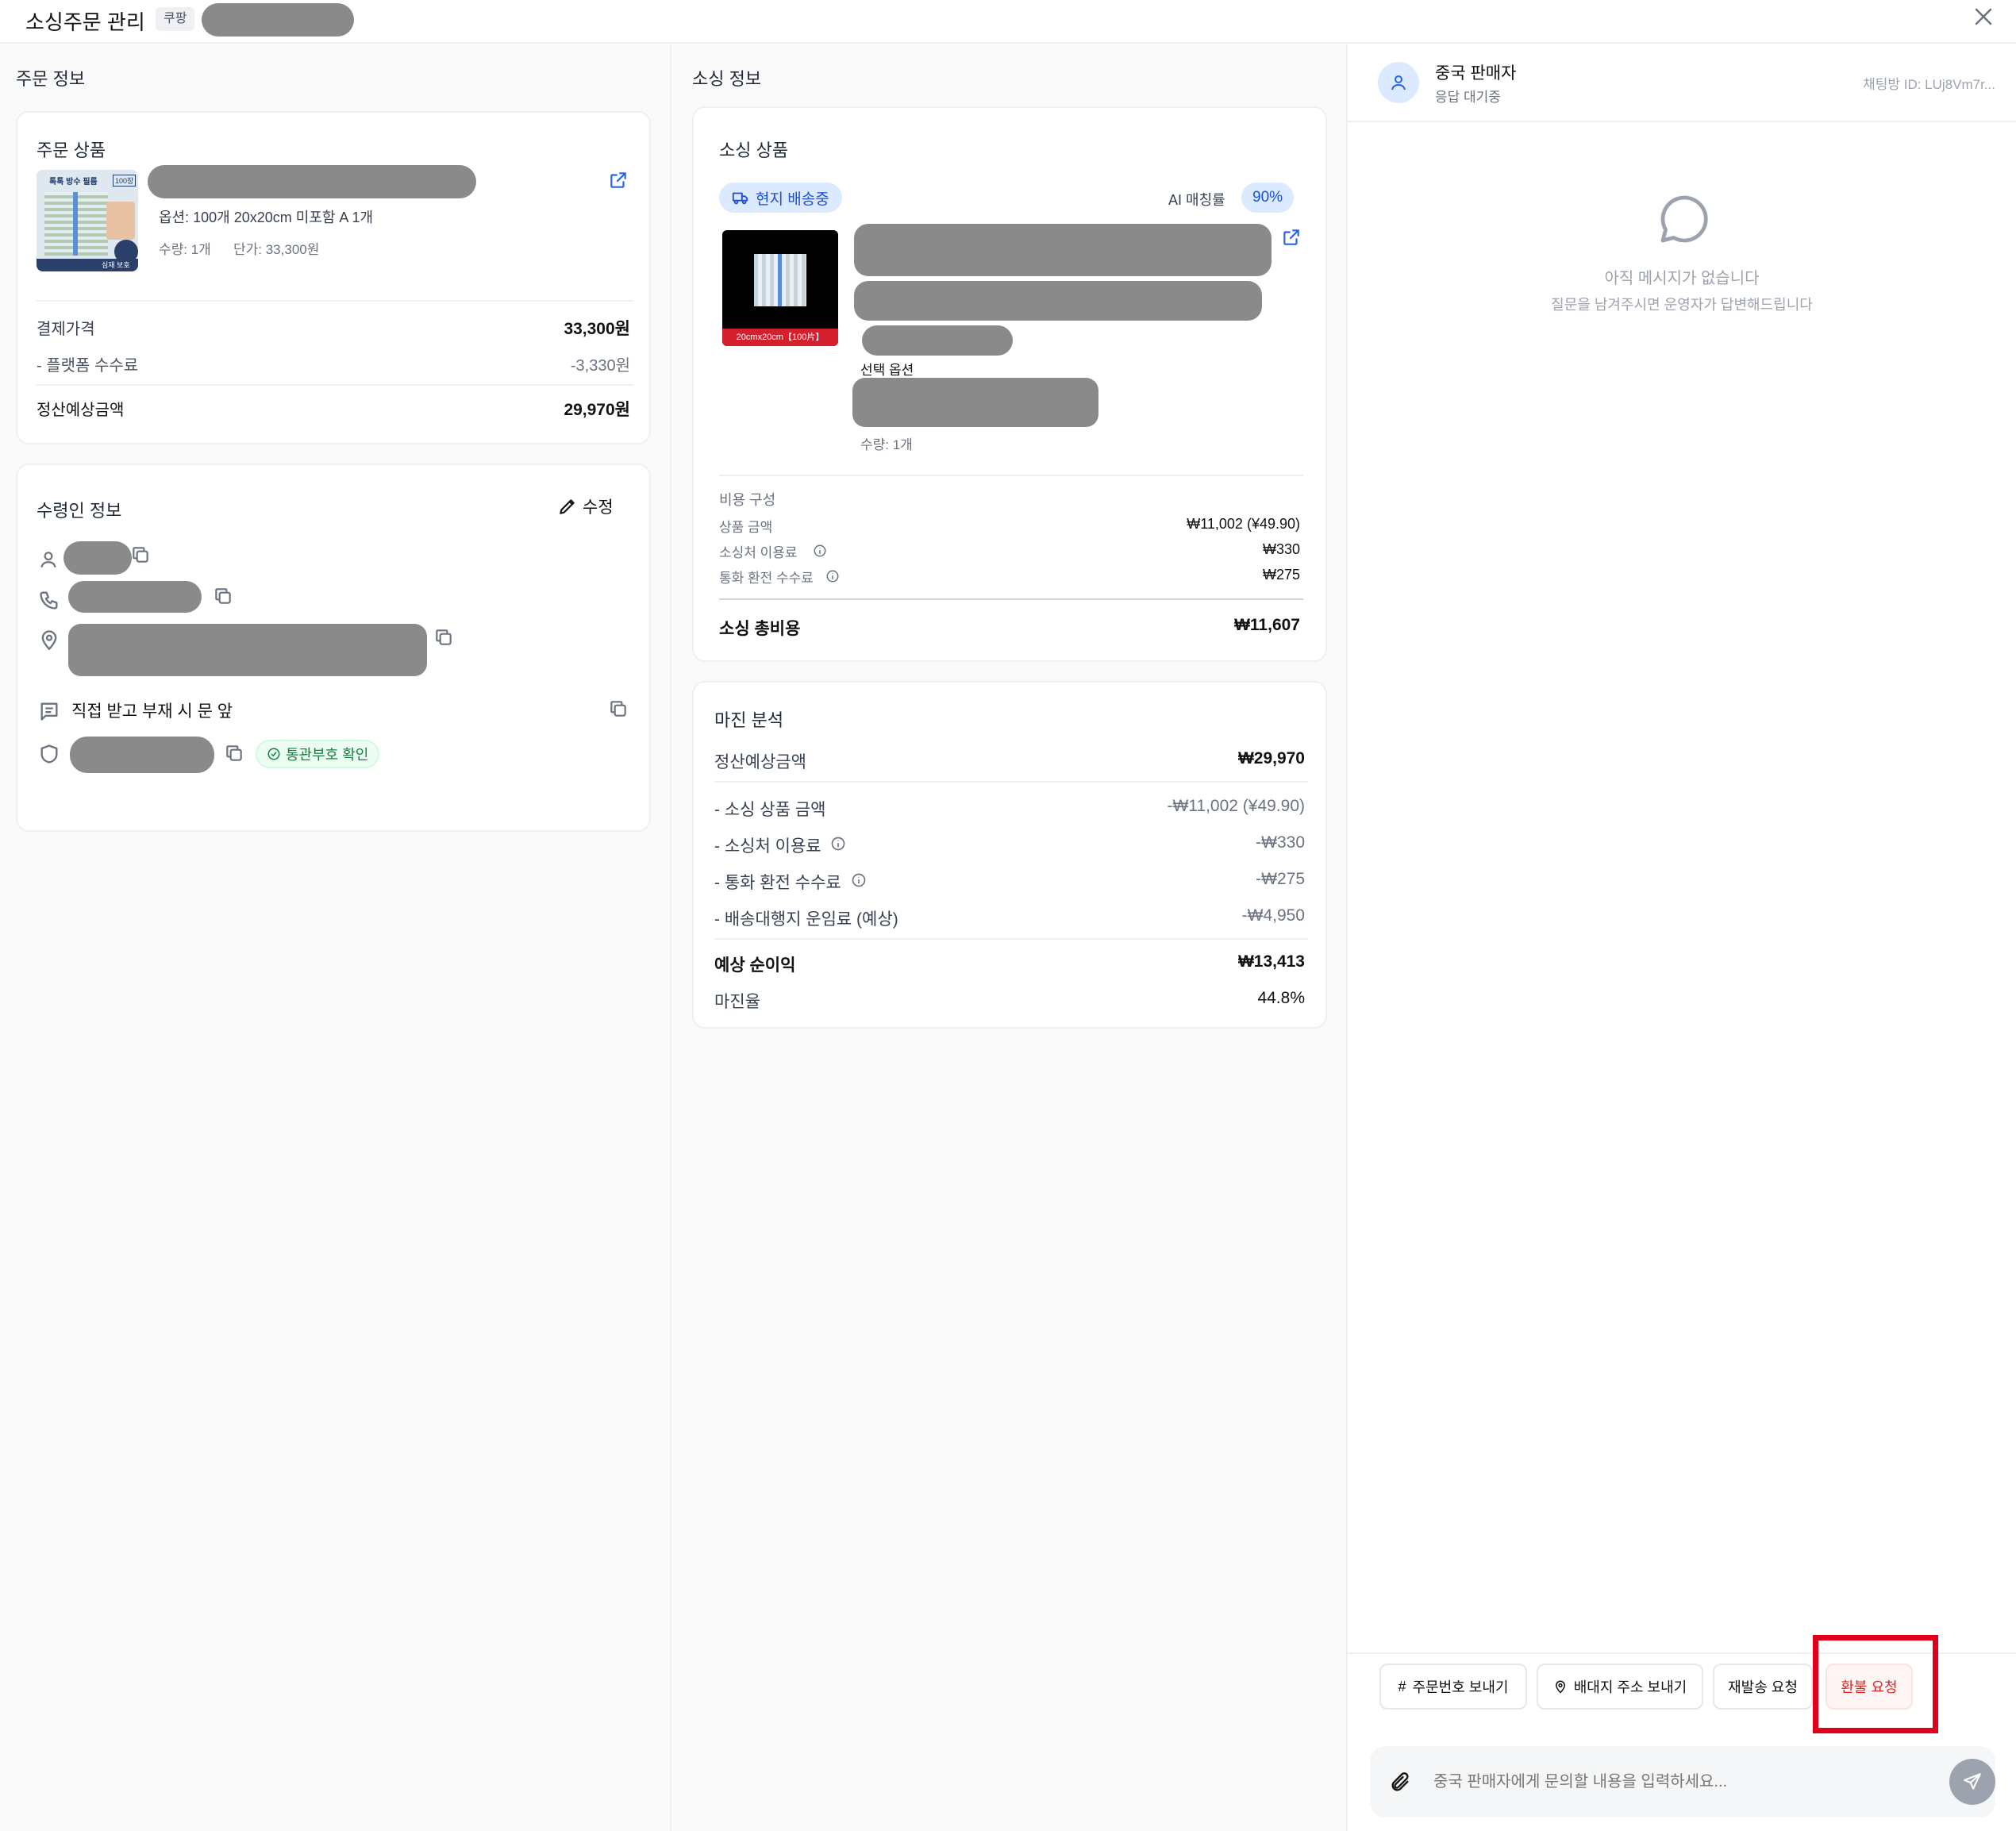 The image size is (2016, 1831). What do you see at coordinates (1400, 1782) in the screenshot?
I see `paperclip-icon` at bounding box center [1400, 1782].